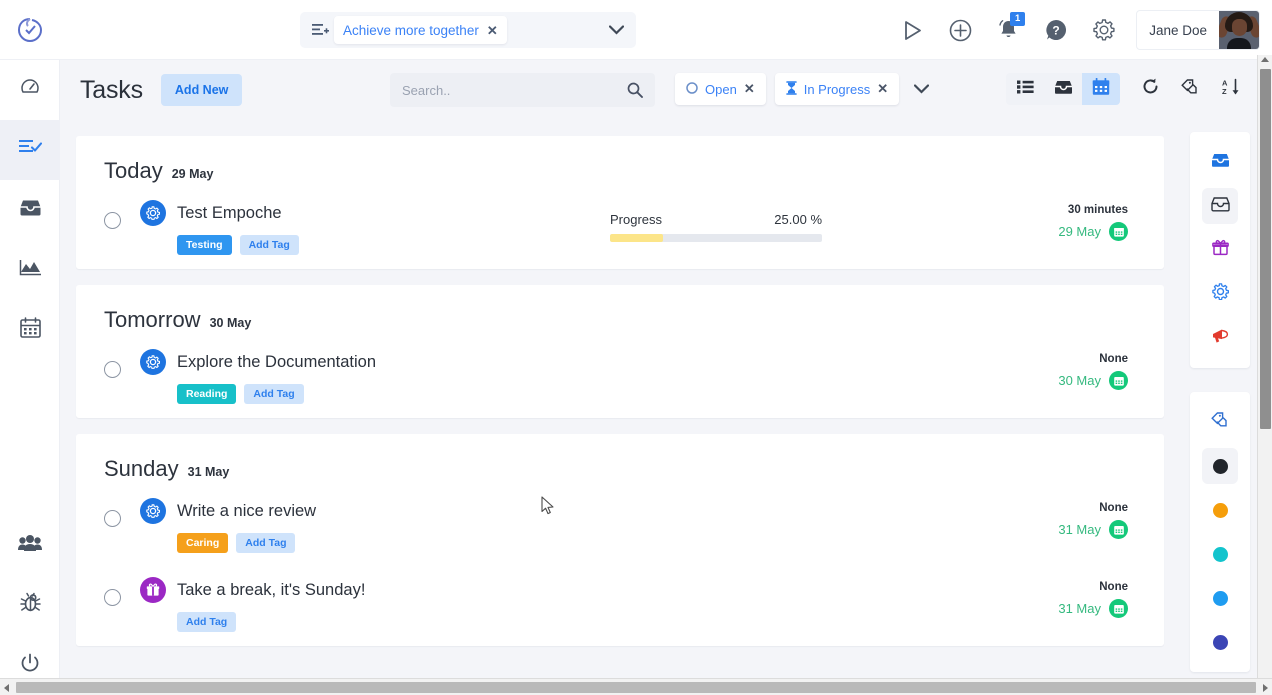 The width and height of the screenshot is (1272, 695). What do you see at coordinates (1220, 510) in the screenshot?
I see `rail-color-orange` at bounding box center [1220, 510].